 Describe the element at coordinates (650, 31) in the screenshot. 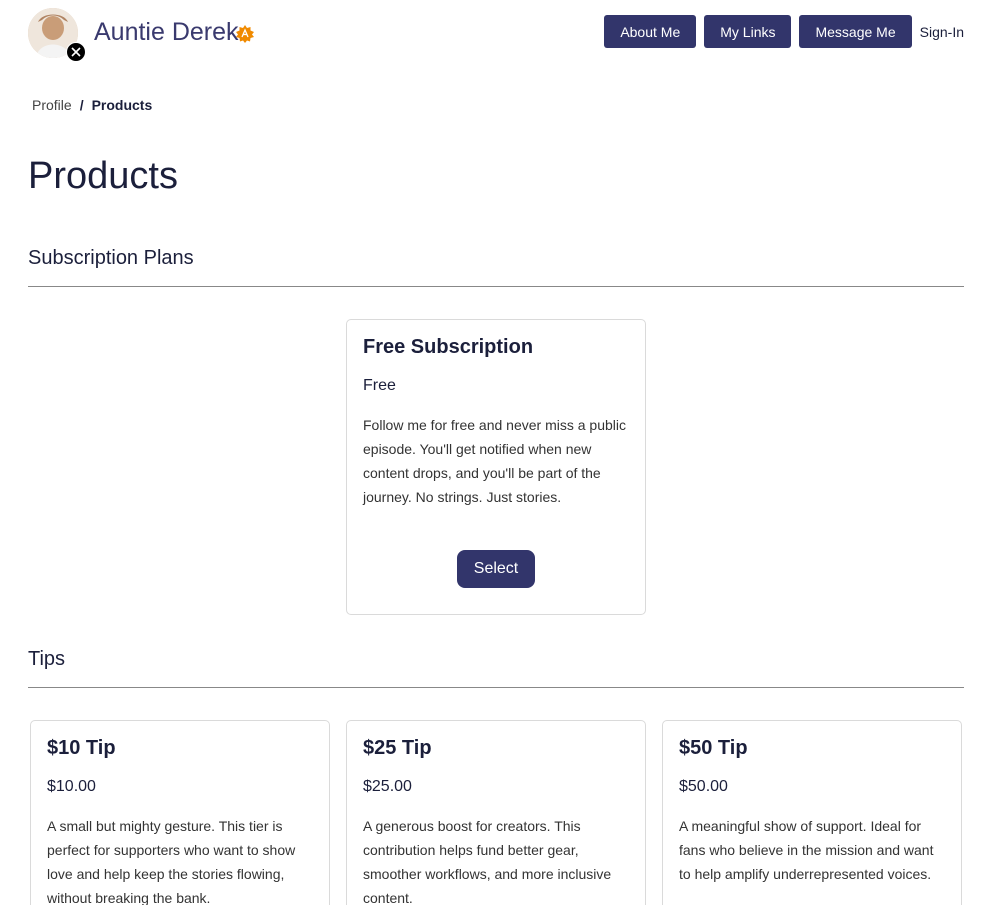

I see `about-me-button: About Me` at that location.